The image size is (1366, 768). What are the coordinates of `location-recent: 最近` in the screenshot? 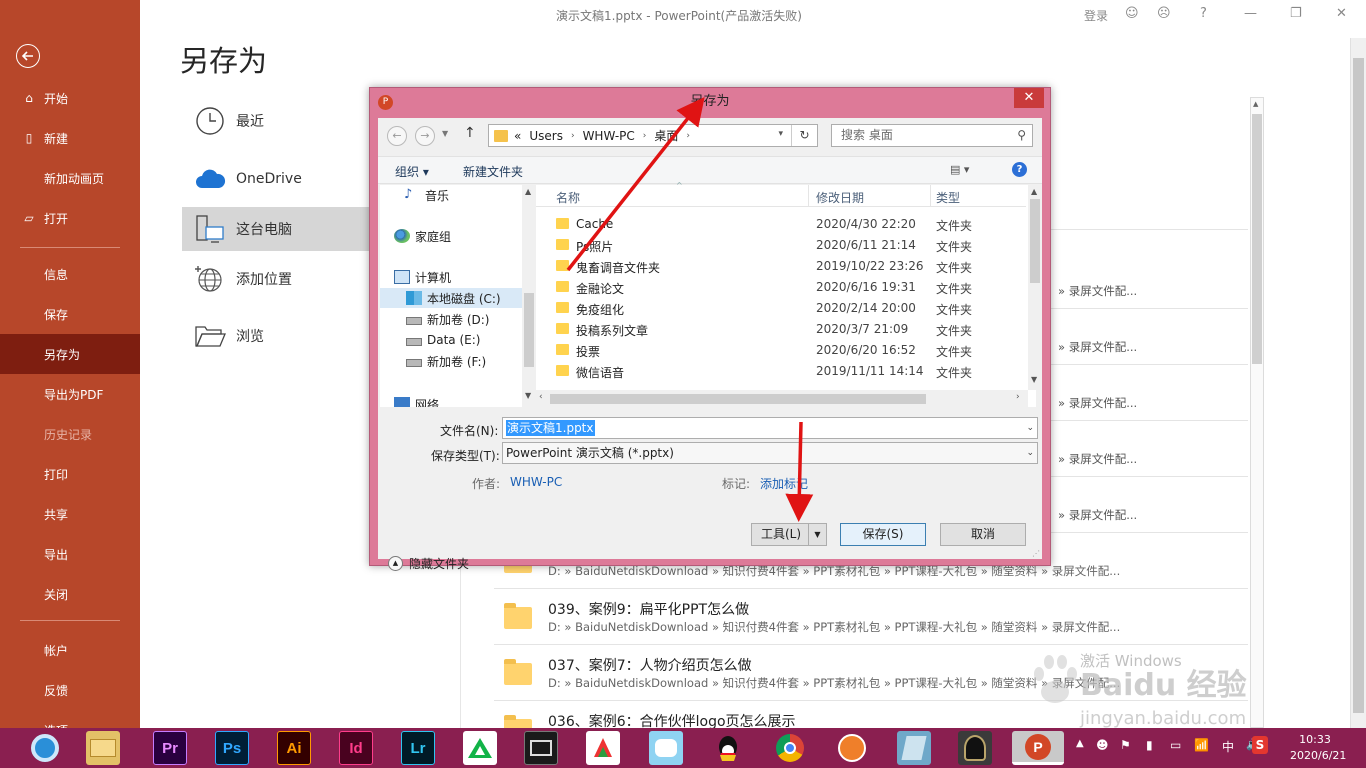 It's located at (276, 121).